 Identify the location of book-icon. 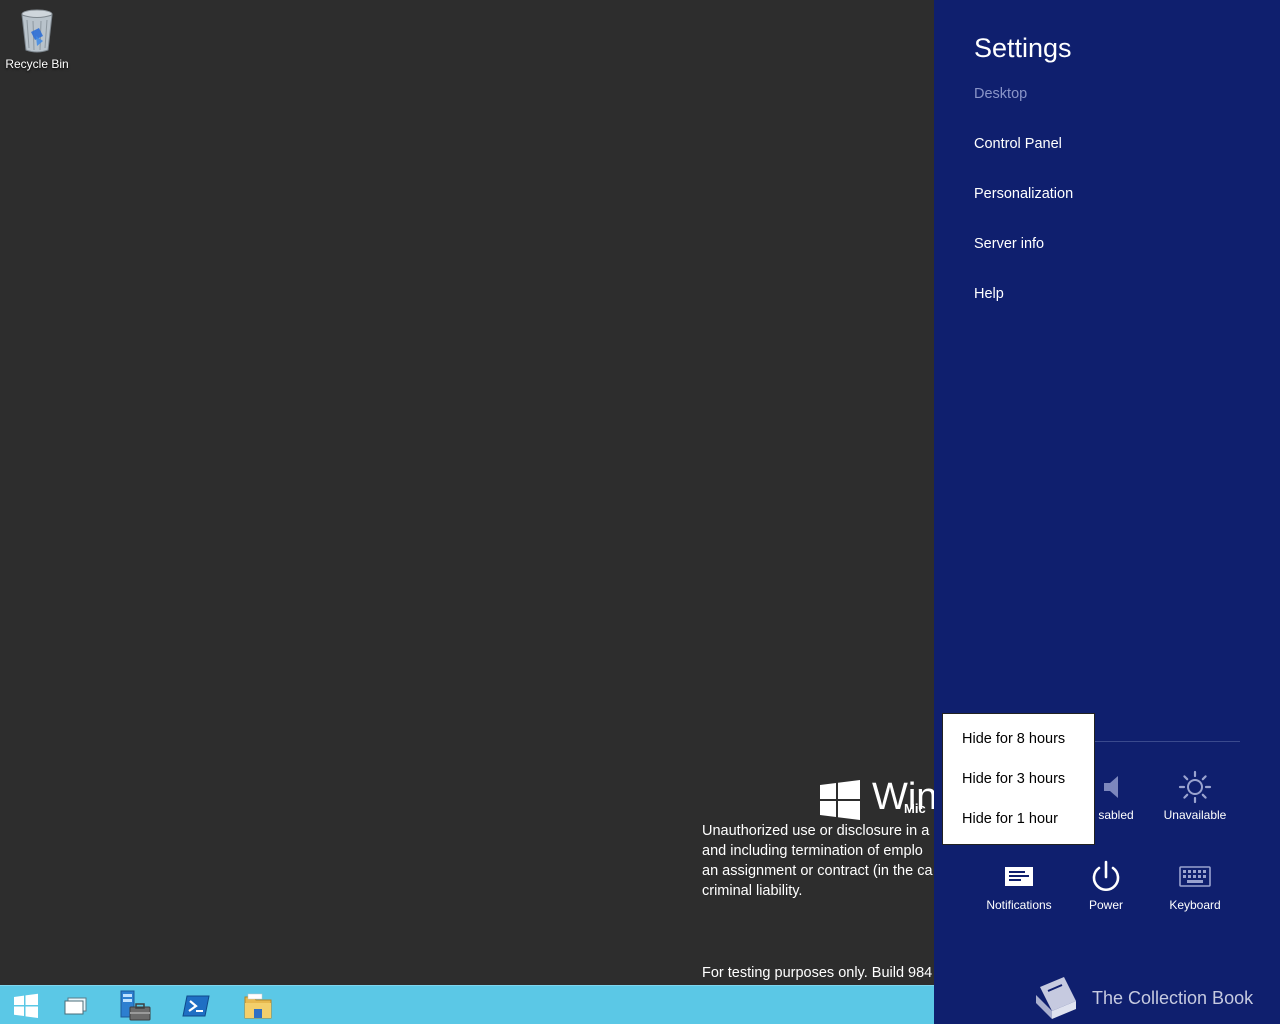
(1056, 998).